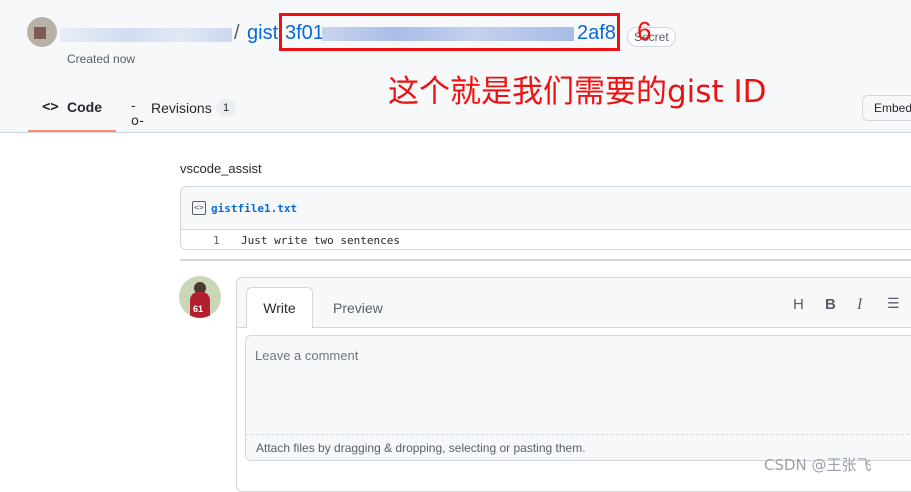  Describe the element at coordinates (644, 31) in the screenshot. I see `annotation-step-number: 6` at that location.